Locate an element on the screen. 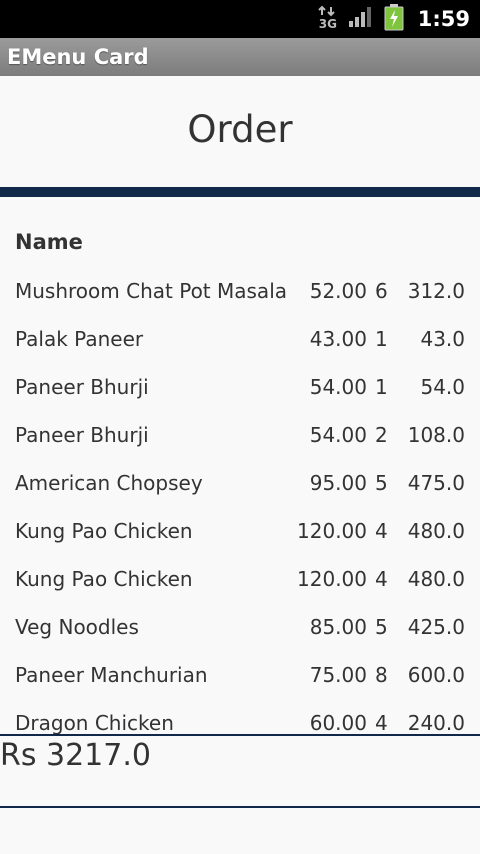 This screenshot has height=854, width=480. status-bar: 3G 1:59 is located at coordinates (240, 19).